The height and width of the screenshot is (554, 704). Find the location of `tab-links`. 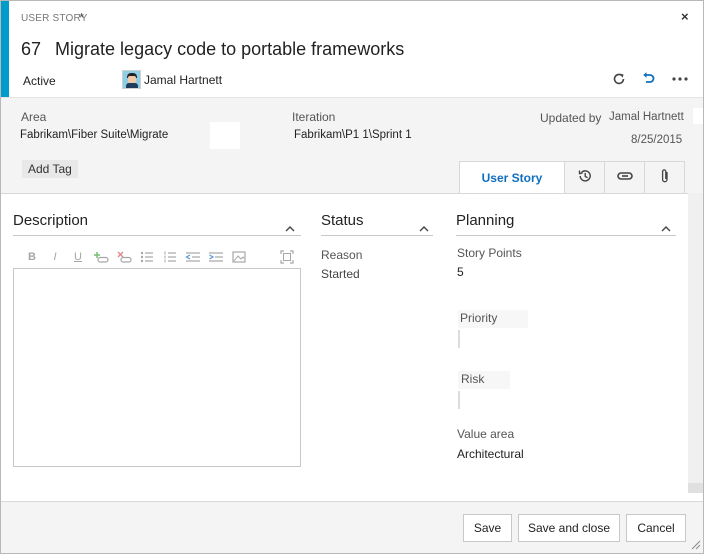

tab-links is located at coordinates (624, 177).